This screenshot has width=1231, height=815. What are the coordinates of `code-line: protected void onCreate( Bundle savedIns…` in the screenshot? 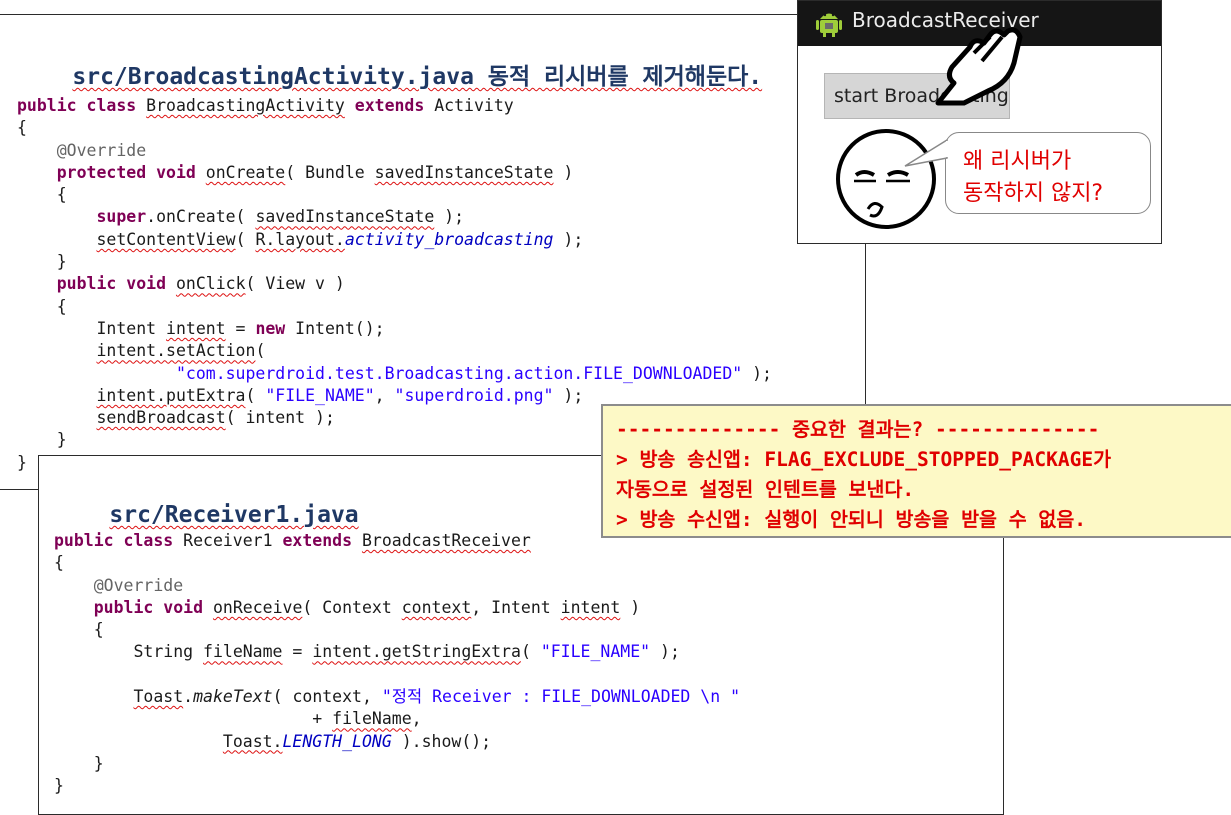 It's located at (394, 173).